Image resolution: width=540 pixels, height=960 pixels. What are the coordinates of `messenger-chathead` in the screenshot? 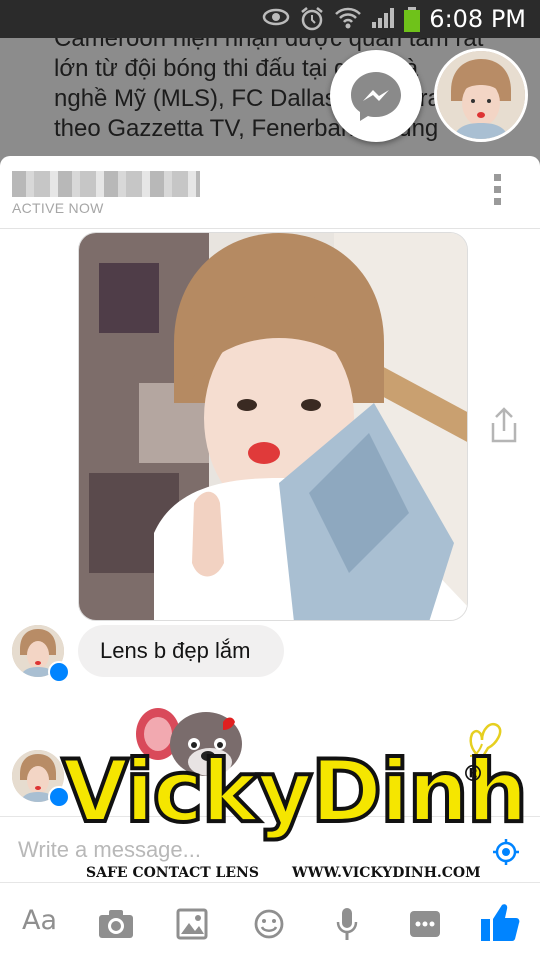 It's located at (376, 96).